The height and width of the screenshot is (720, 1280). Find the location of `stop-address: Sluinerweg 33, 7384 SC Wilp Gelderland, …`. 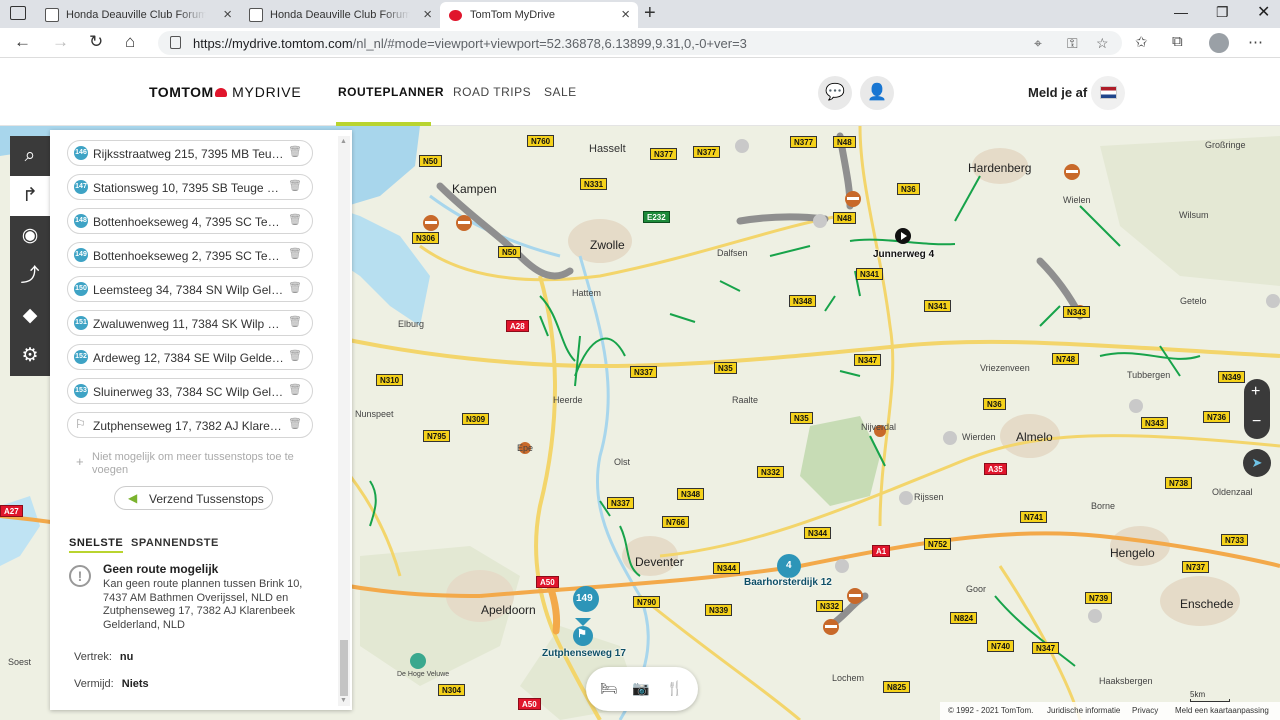

stop-address: Sluinerweg 33, 7384 SC Wilp Gelderland, … is located at coordinates (189, 392).